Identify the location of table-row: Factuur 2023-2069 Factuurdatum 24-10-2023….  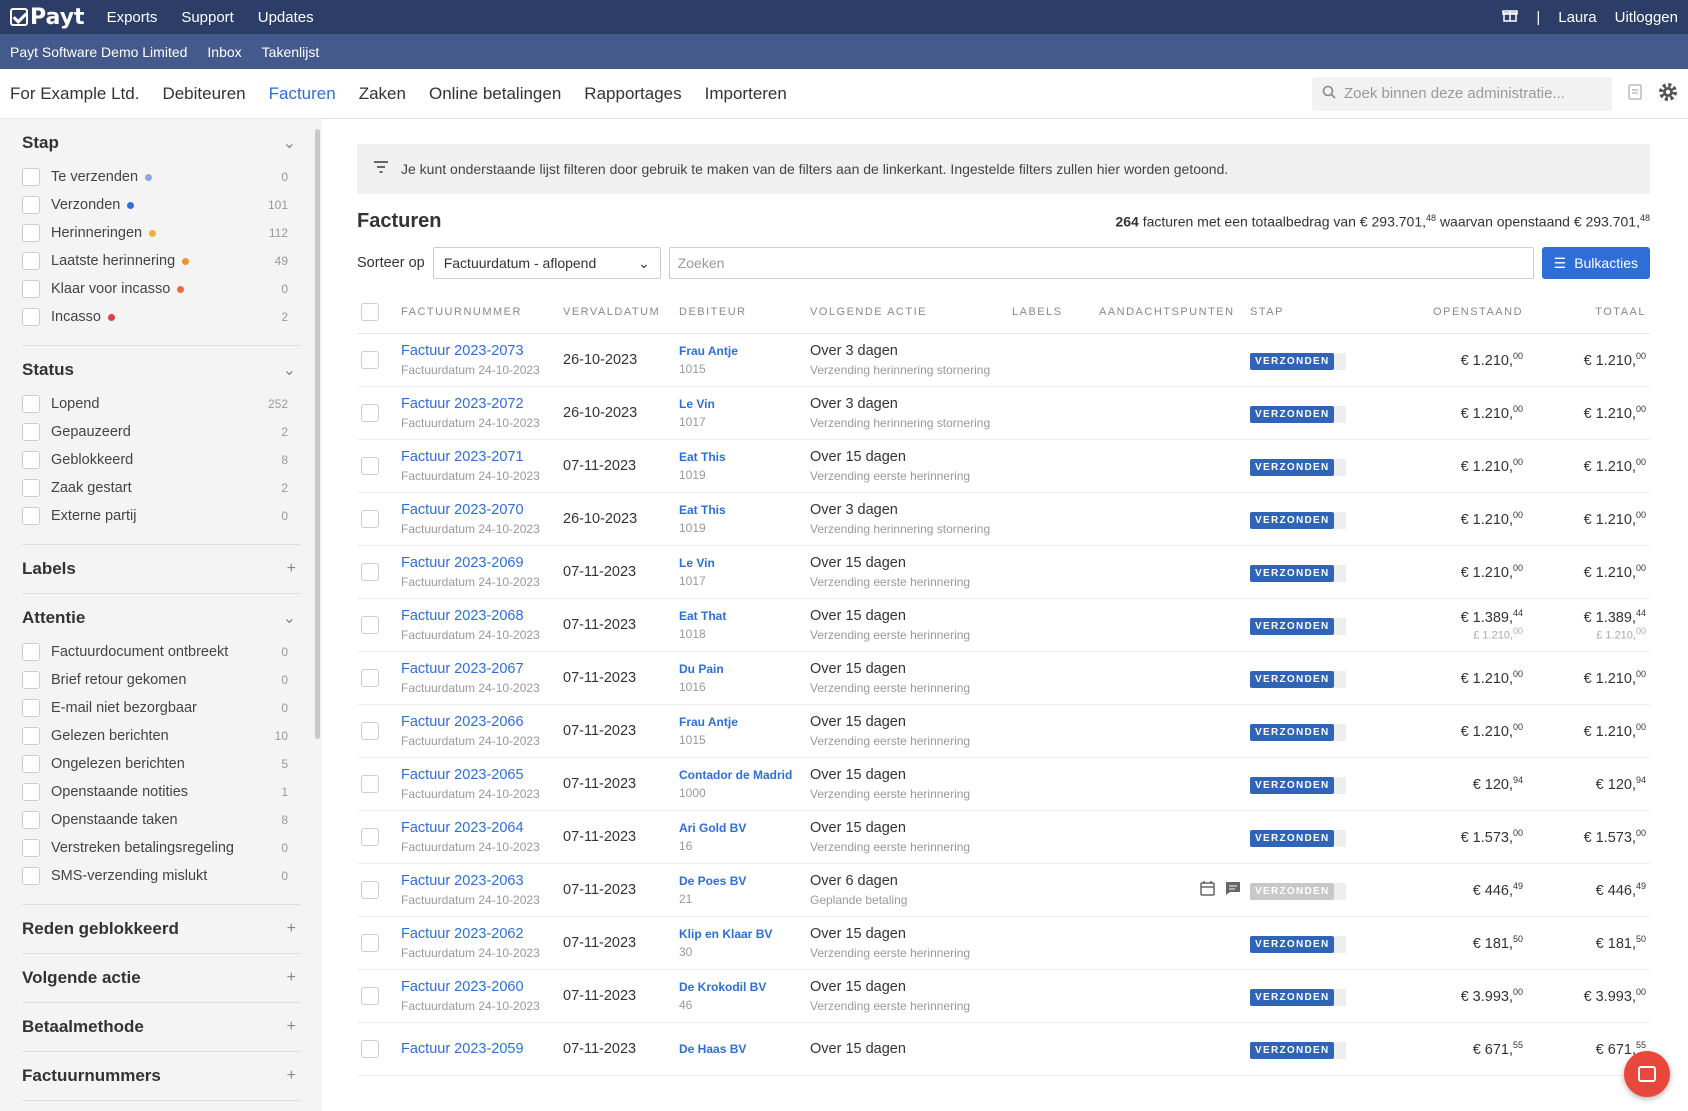
(1003, 572).